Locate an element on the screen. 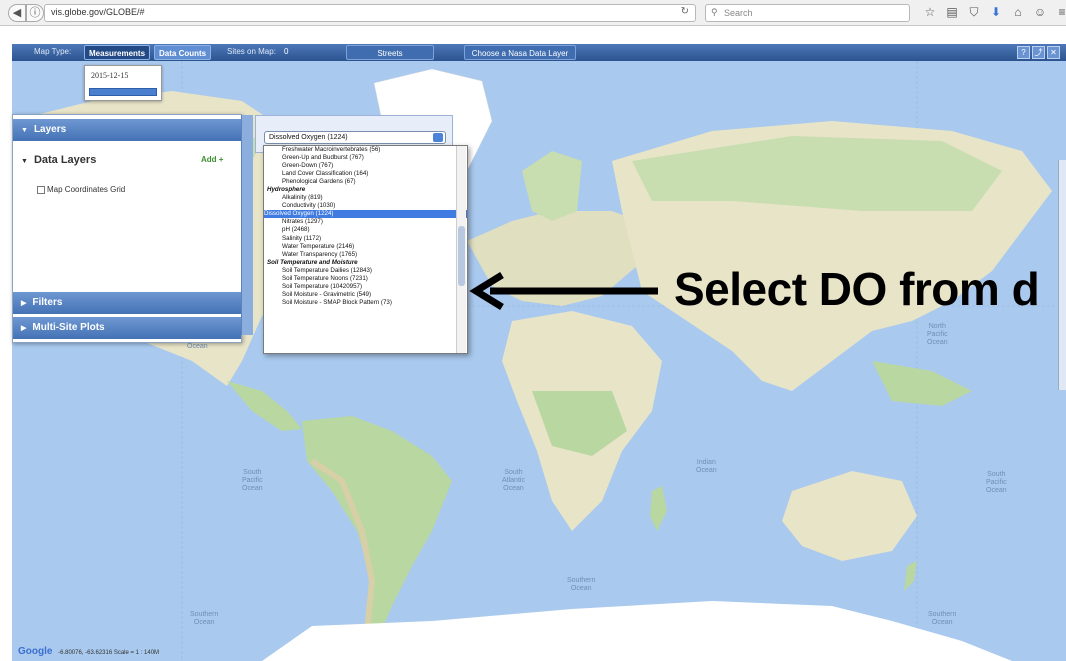  scandinavia-landmass is located at coordinates (552, 186).